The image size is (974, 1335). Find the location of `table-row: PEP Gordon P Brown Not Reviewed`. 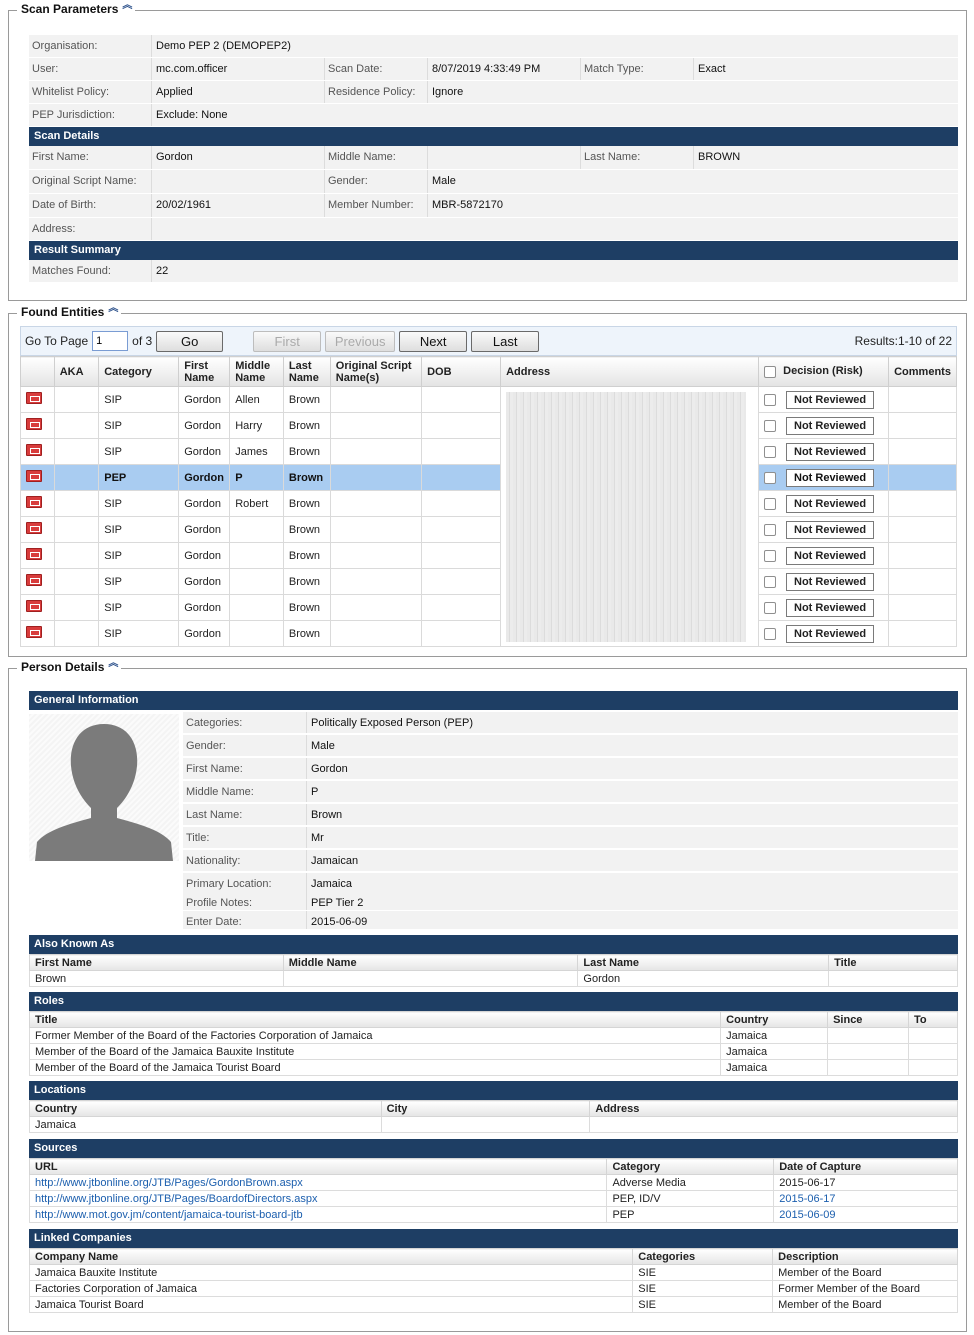

table-row: PEP Gordon P Brown Not Reviewed is located at coordinates (488, 477).